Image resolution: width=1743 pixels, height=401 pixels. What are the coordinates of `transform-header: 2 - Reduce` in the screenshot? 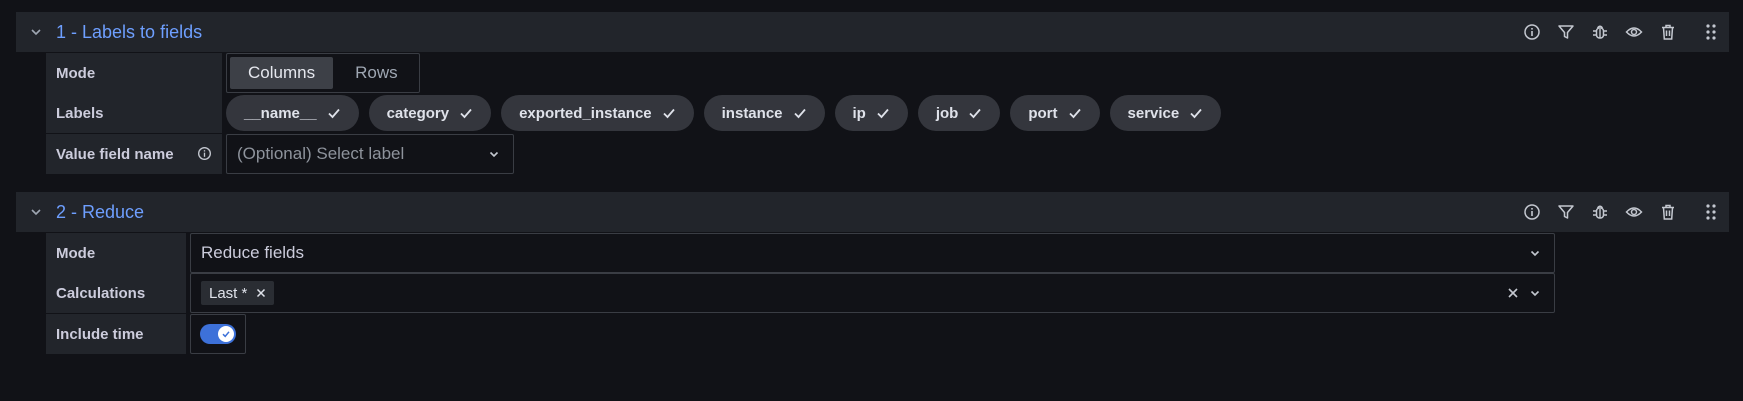 It's located at (872, 212).